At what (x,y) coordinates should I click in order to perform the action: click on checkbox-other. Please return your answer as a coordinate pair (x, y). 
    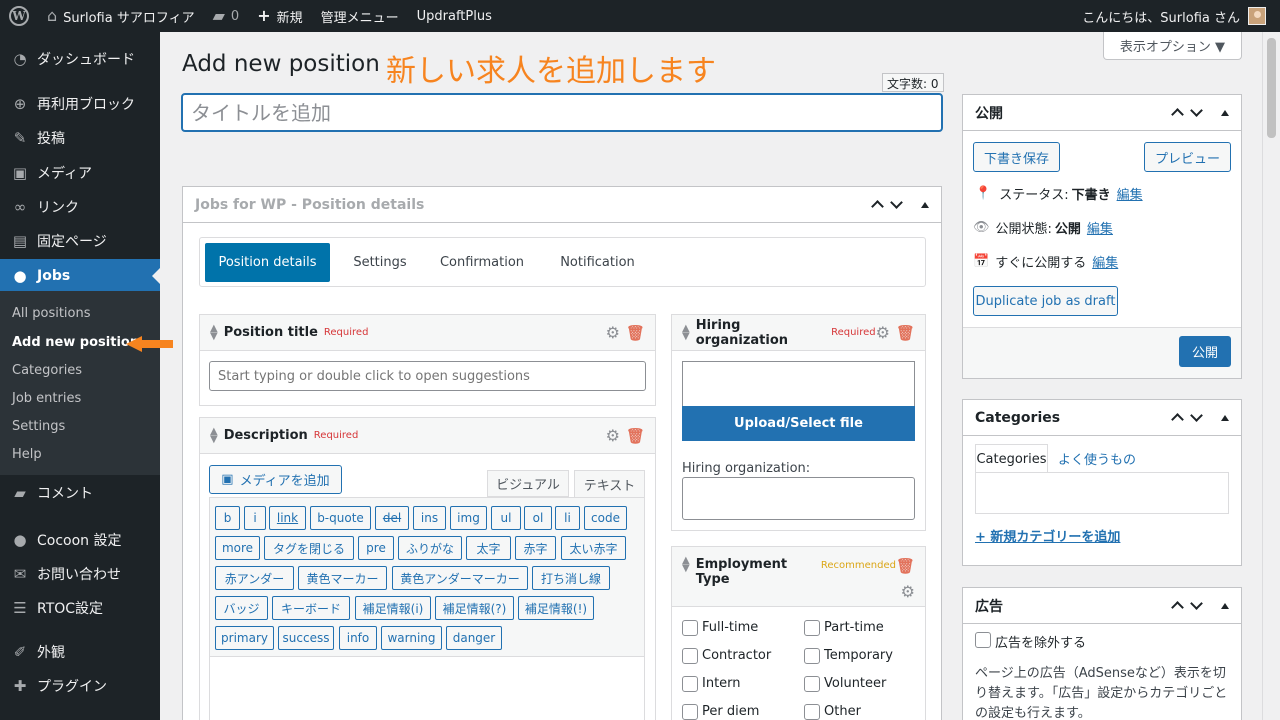
    Looking at the image, I should click on (812, 712).